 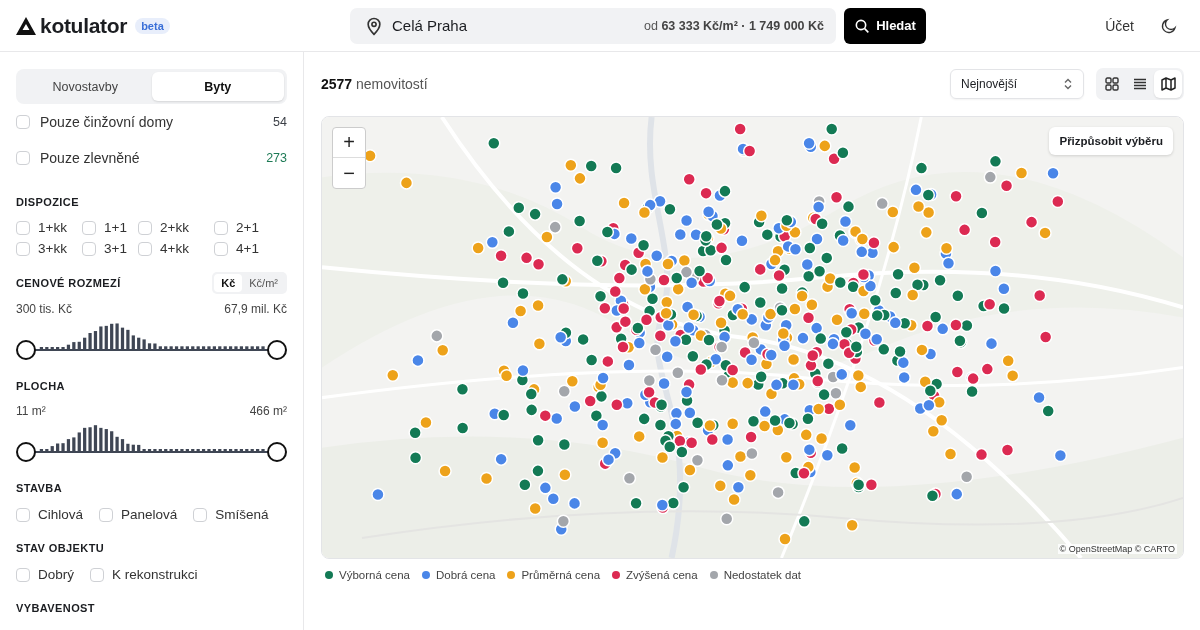 I want to click on unit-tab: Kč, so click(x=228, y=283).